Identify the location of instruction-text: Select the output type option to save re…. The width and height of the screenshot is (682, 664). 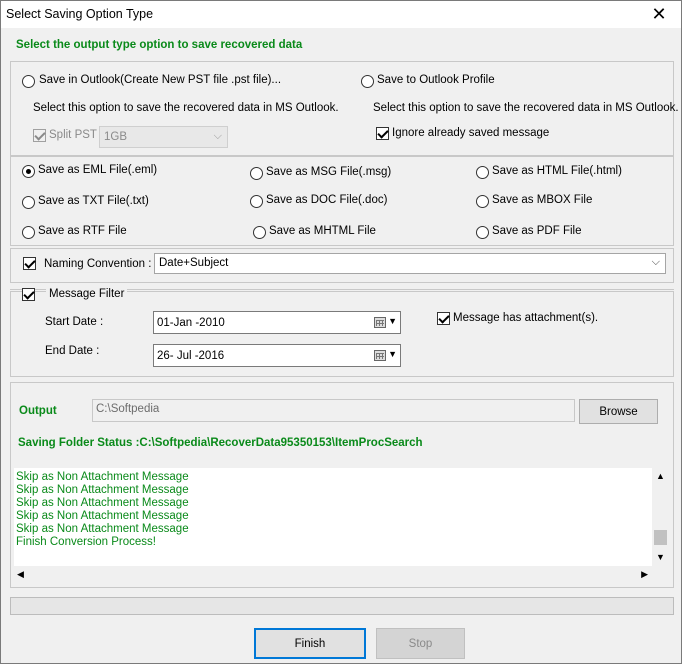
(159, 45).